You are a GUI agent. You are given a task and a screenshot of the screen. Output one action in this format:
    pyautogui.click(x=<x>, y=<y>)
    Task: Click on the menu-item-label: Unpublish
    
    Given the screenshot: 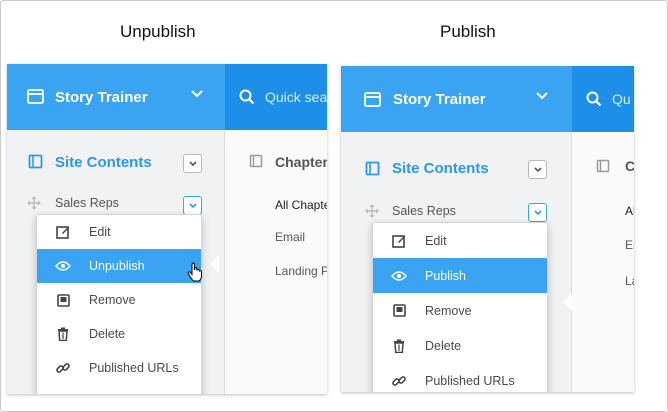 What is the action you would take?
    pyautogui.click(x=117, y=266)
    